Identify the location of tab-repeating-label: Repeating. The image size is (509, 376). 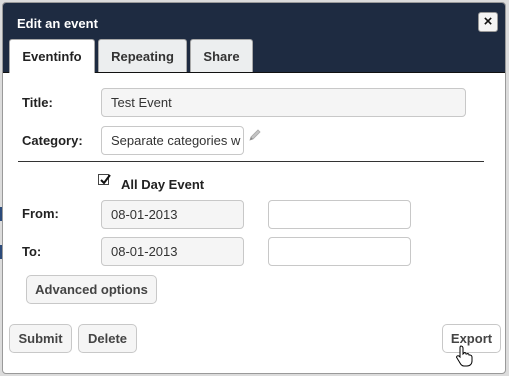
(142, 56).